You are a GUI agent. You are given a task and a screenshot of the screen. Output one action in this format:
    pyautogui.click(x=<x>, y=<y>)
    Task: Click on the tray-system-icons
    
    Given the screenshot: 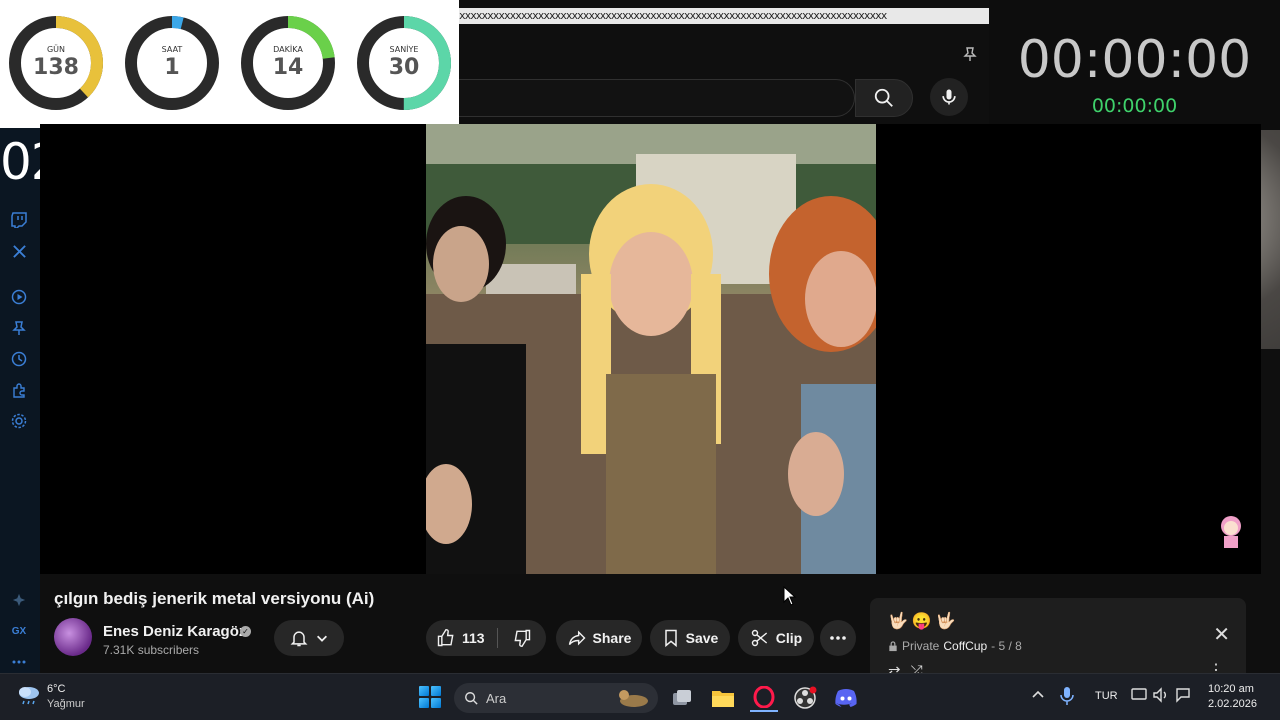 What is the action you would take?
    pyautogui.click(x=1163, y=696)
    